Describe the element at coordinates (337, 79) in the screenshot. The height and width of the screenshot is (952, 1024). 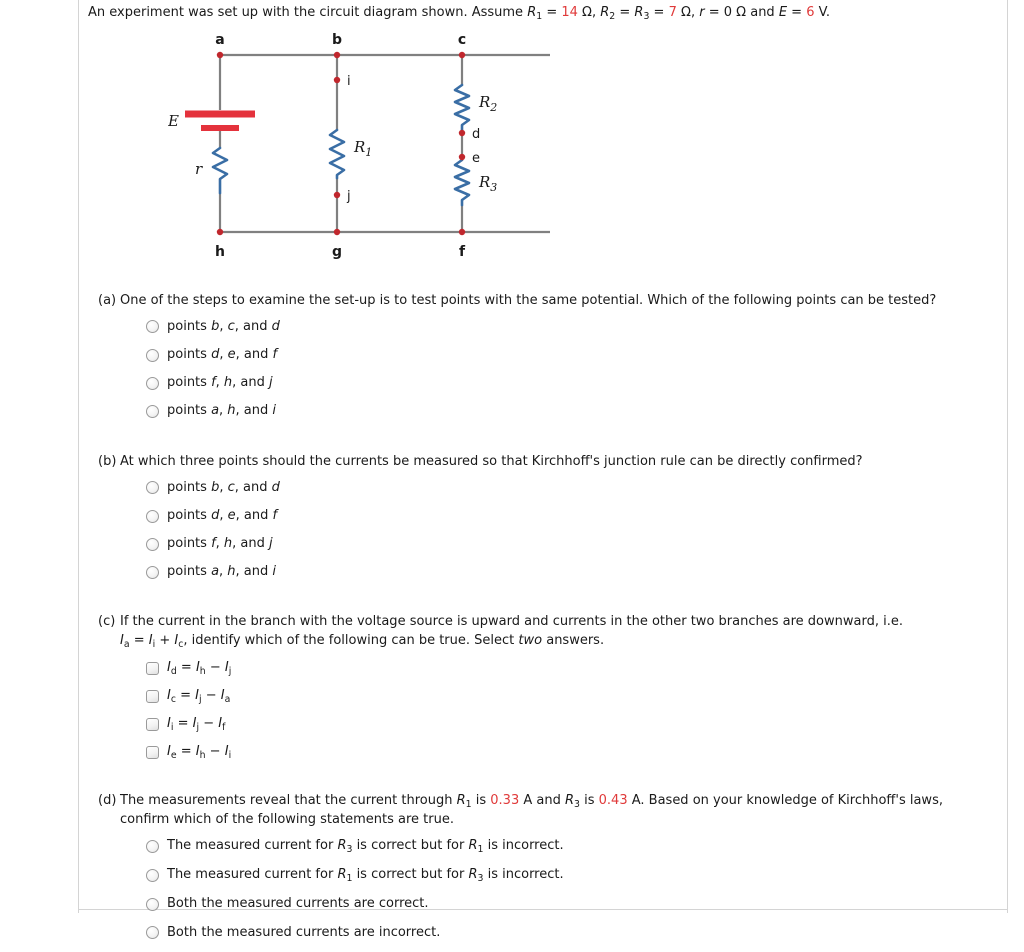
I see `node-i-dot` at that location.